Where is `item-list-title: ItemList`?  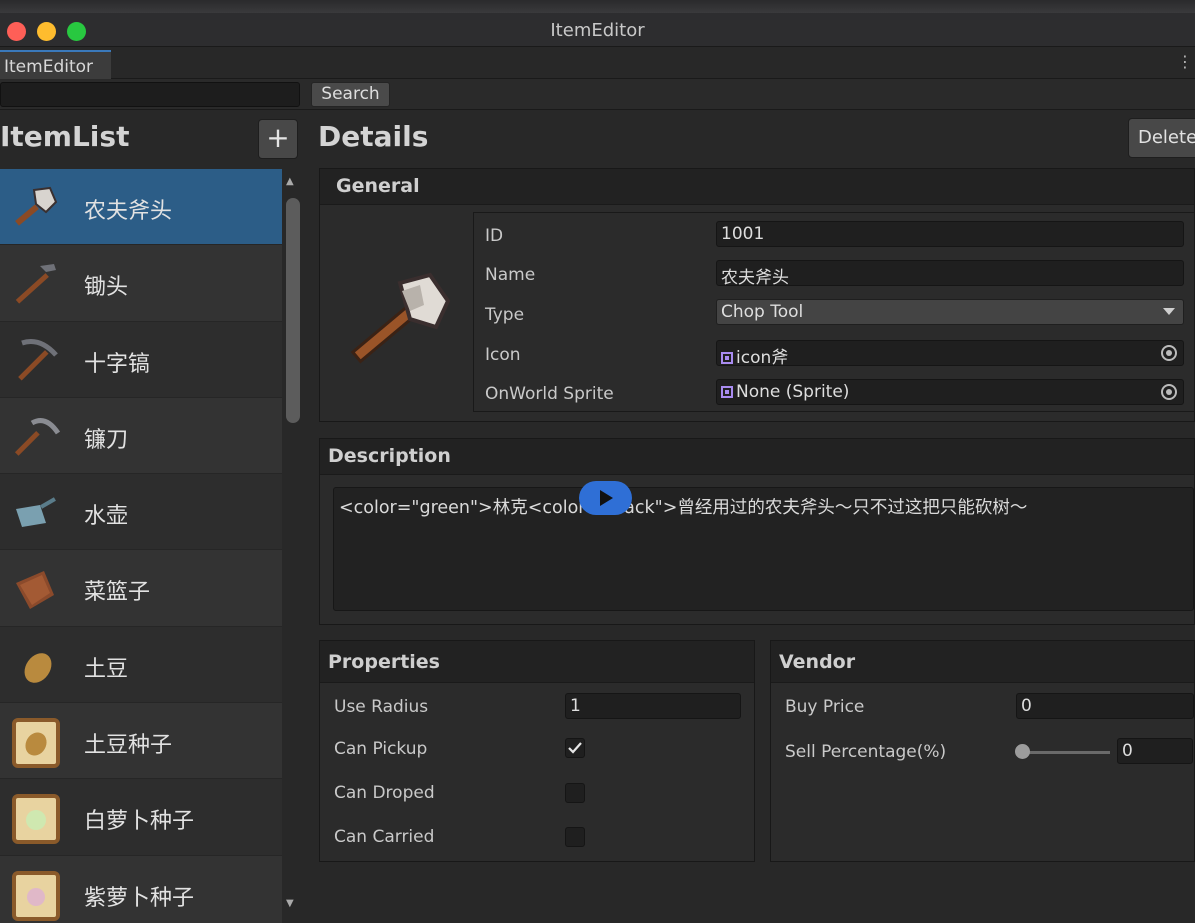 item-list-title: ItemList is located at coordinates (65, 136).